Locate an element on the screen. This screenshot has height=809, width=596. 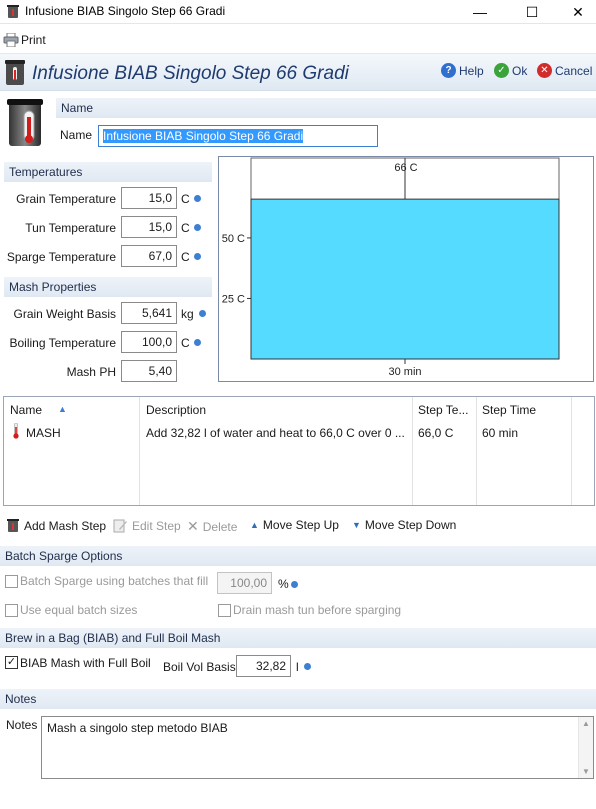
help-label: Help is located at coordinates (471, 70).